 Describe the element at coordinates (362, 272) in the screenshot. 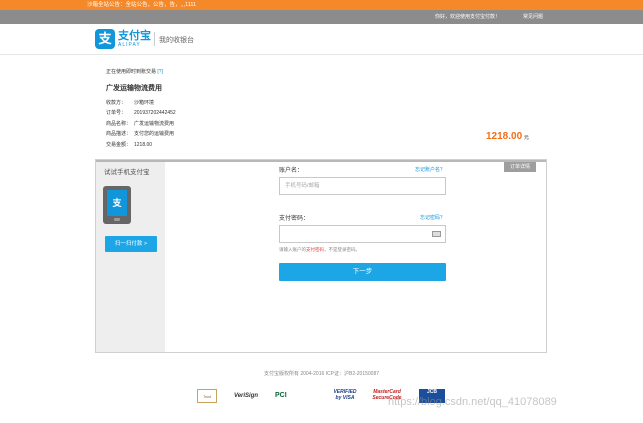

I see `next-step-button: 下一步` at that location.